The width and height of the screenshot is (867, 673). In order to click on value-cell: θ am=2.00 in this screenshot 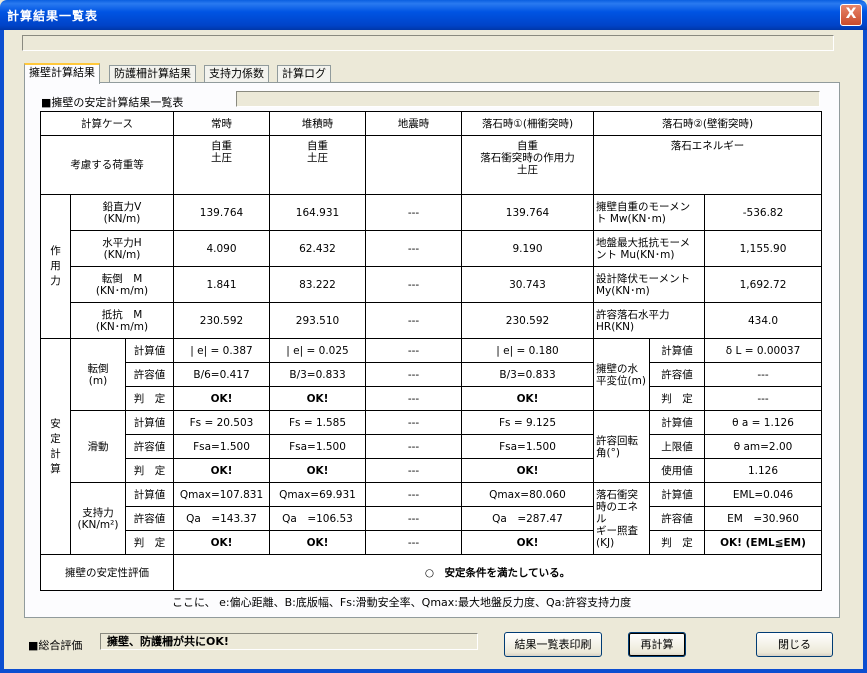, I will do `click(763, 446)`.